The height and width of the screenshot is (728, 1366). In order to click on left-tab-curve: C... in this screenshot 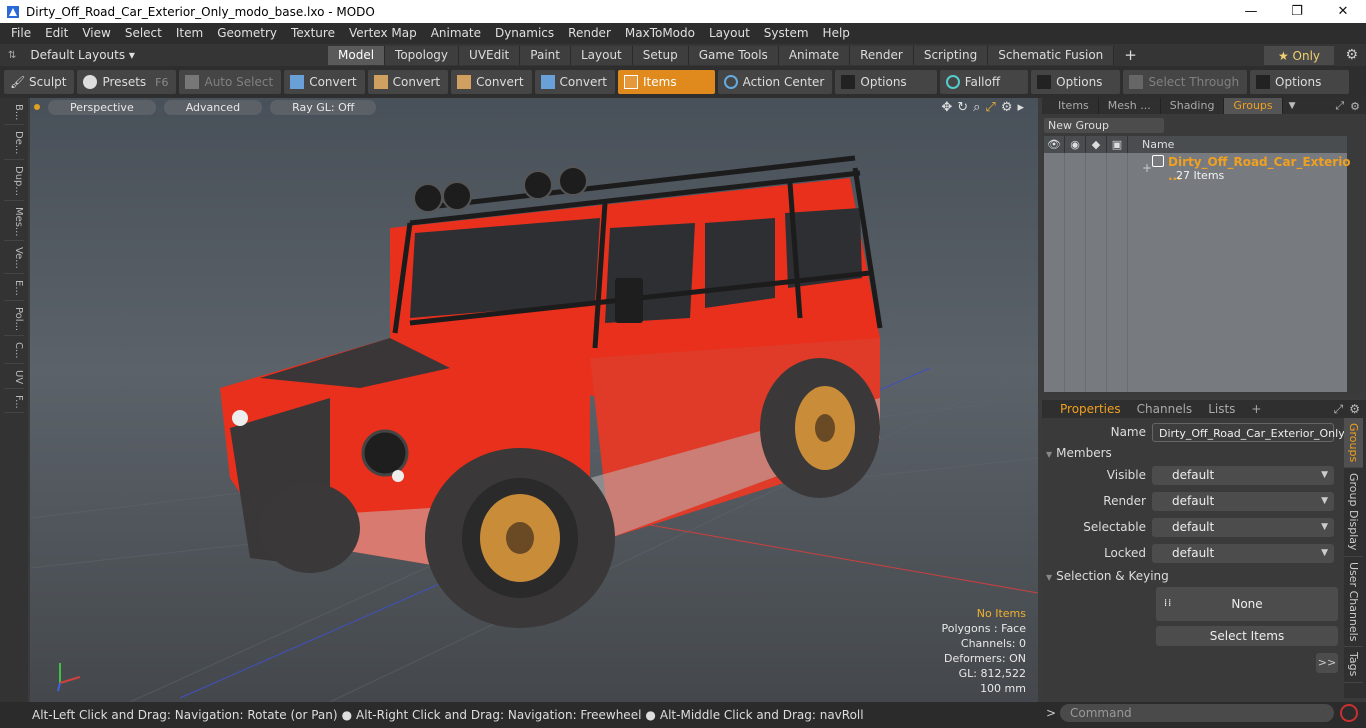, I will do `click(14, 351)`.